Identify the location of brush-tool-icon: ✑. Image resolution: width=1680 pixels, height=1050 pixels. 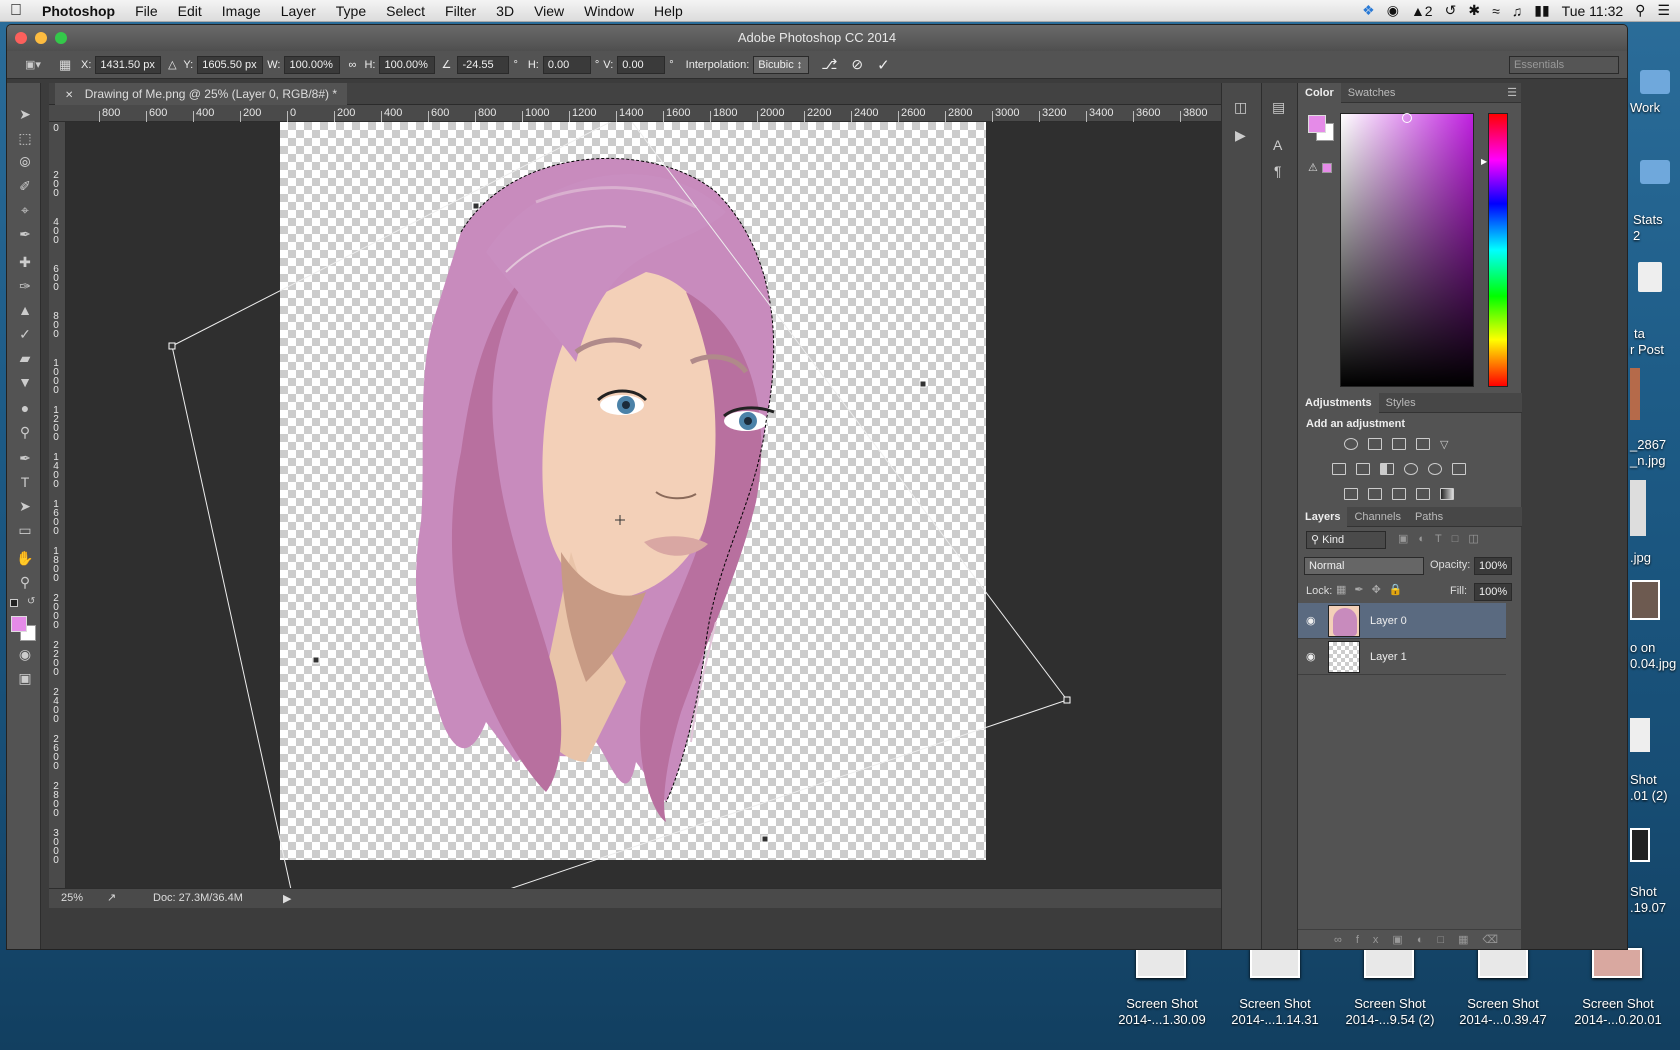
(25, 286).